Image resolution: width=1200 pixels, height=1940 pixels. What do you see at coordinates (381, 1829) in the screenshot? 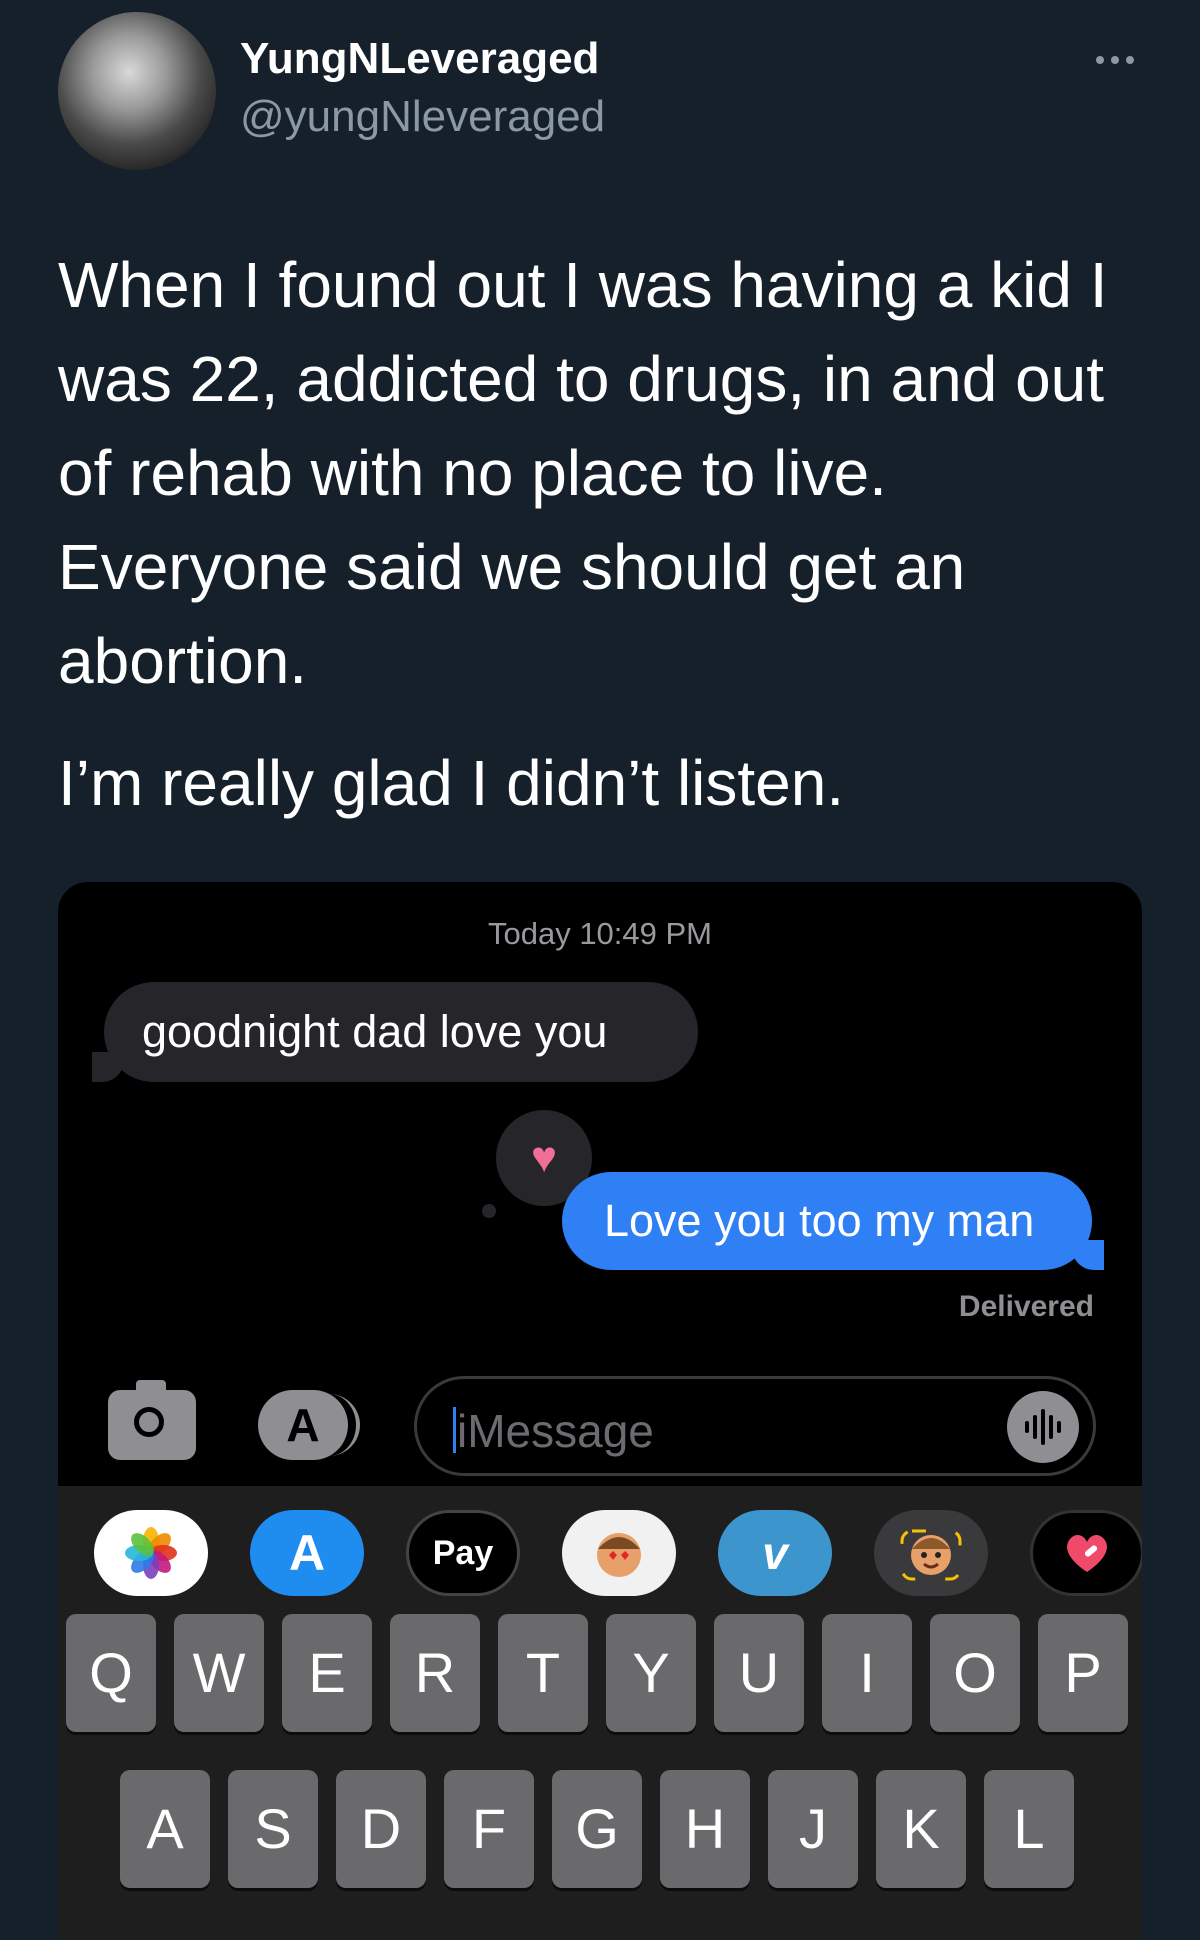
I see `key-d: D` at bounding box center [381, 1829].